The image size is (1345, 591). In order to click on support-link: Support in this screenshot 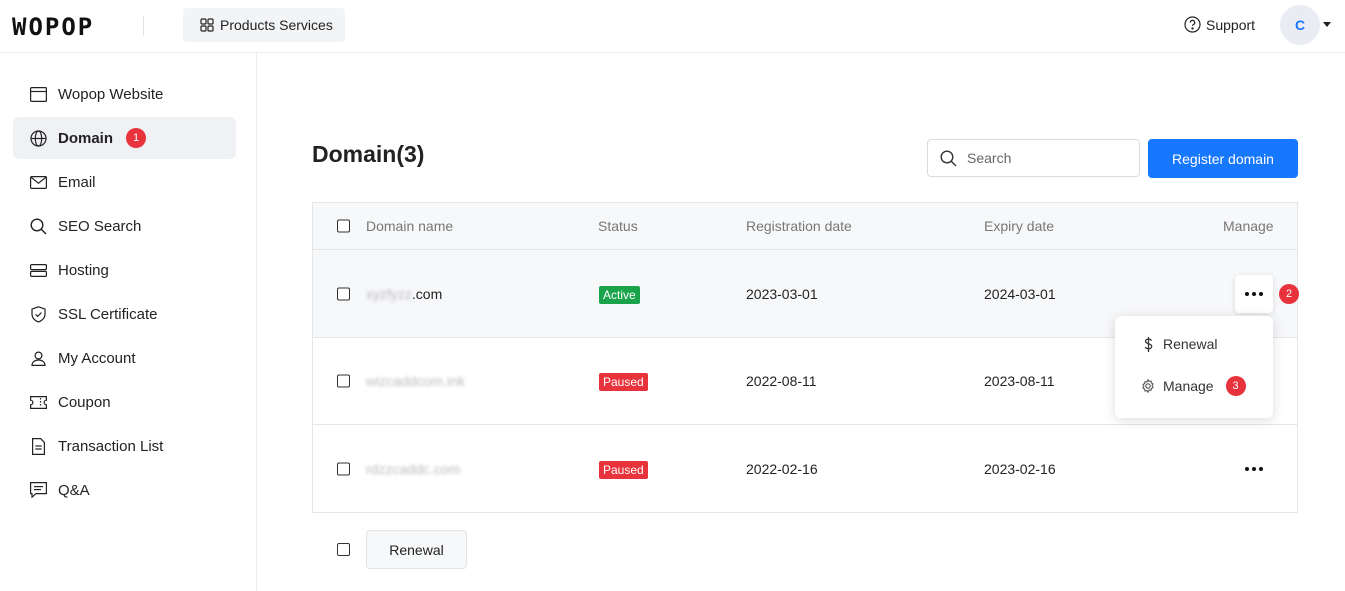, I will do `click(1219, 24)`.